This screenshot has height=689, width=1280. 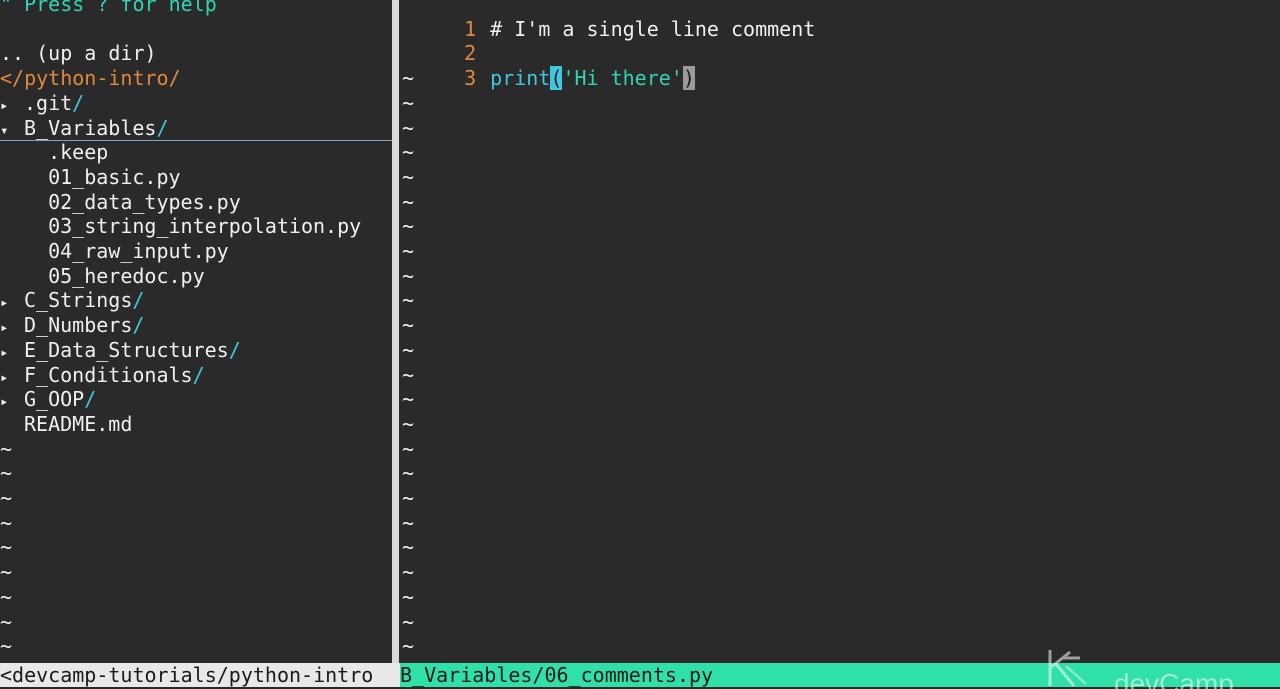 What do you see at coordinates (90, 78) in the screenshot?
I see `tree-root-path: </python-intro/` at bounding box center [90, 78].